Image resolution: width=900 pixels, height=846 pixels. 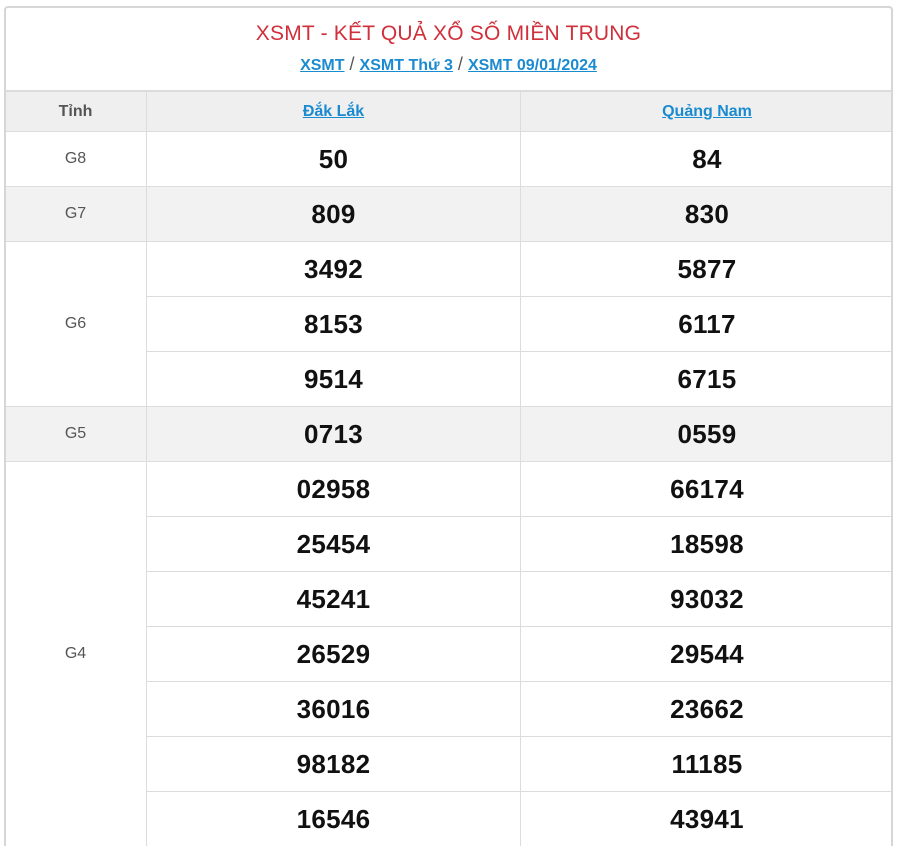 What do you see at coordinates (707, 324) in the screenshot?
I see `result-number: 6117` at bounding box center [707, 324].